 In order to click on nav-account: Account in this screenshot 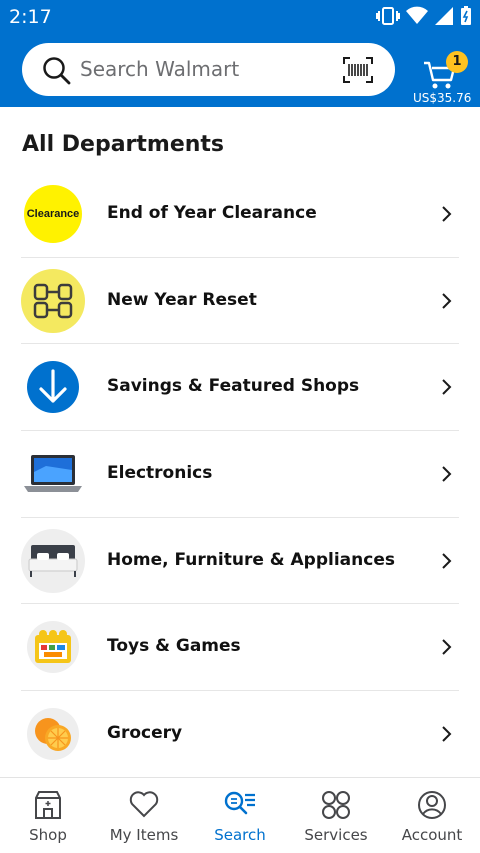, I will do `click(432, 815)`.